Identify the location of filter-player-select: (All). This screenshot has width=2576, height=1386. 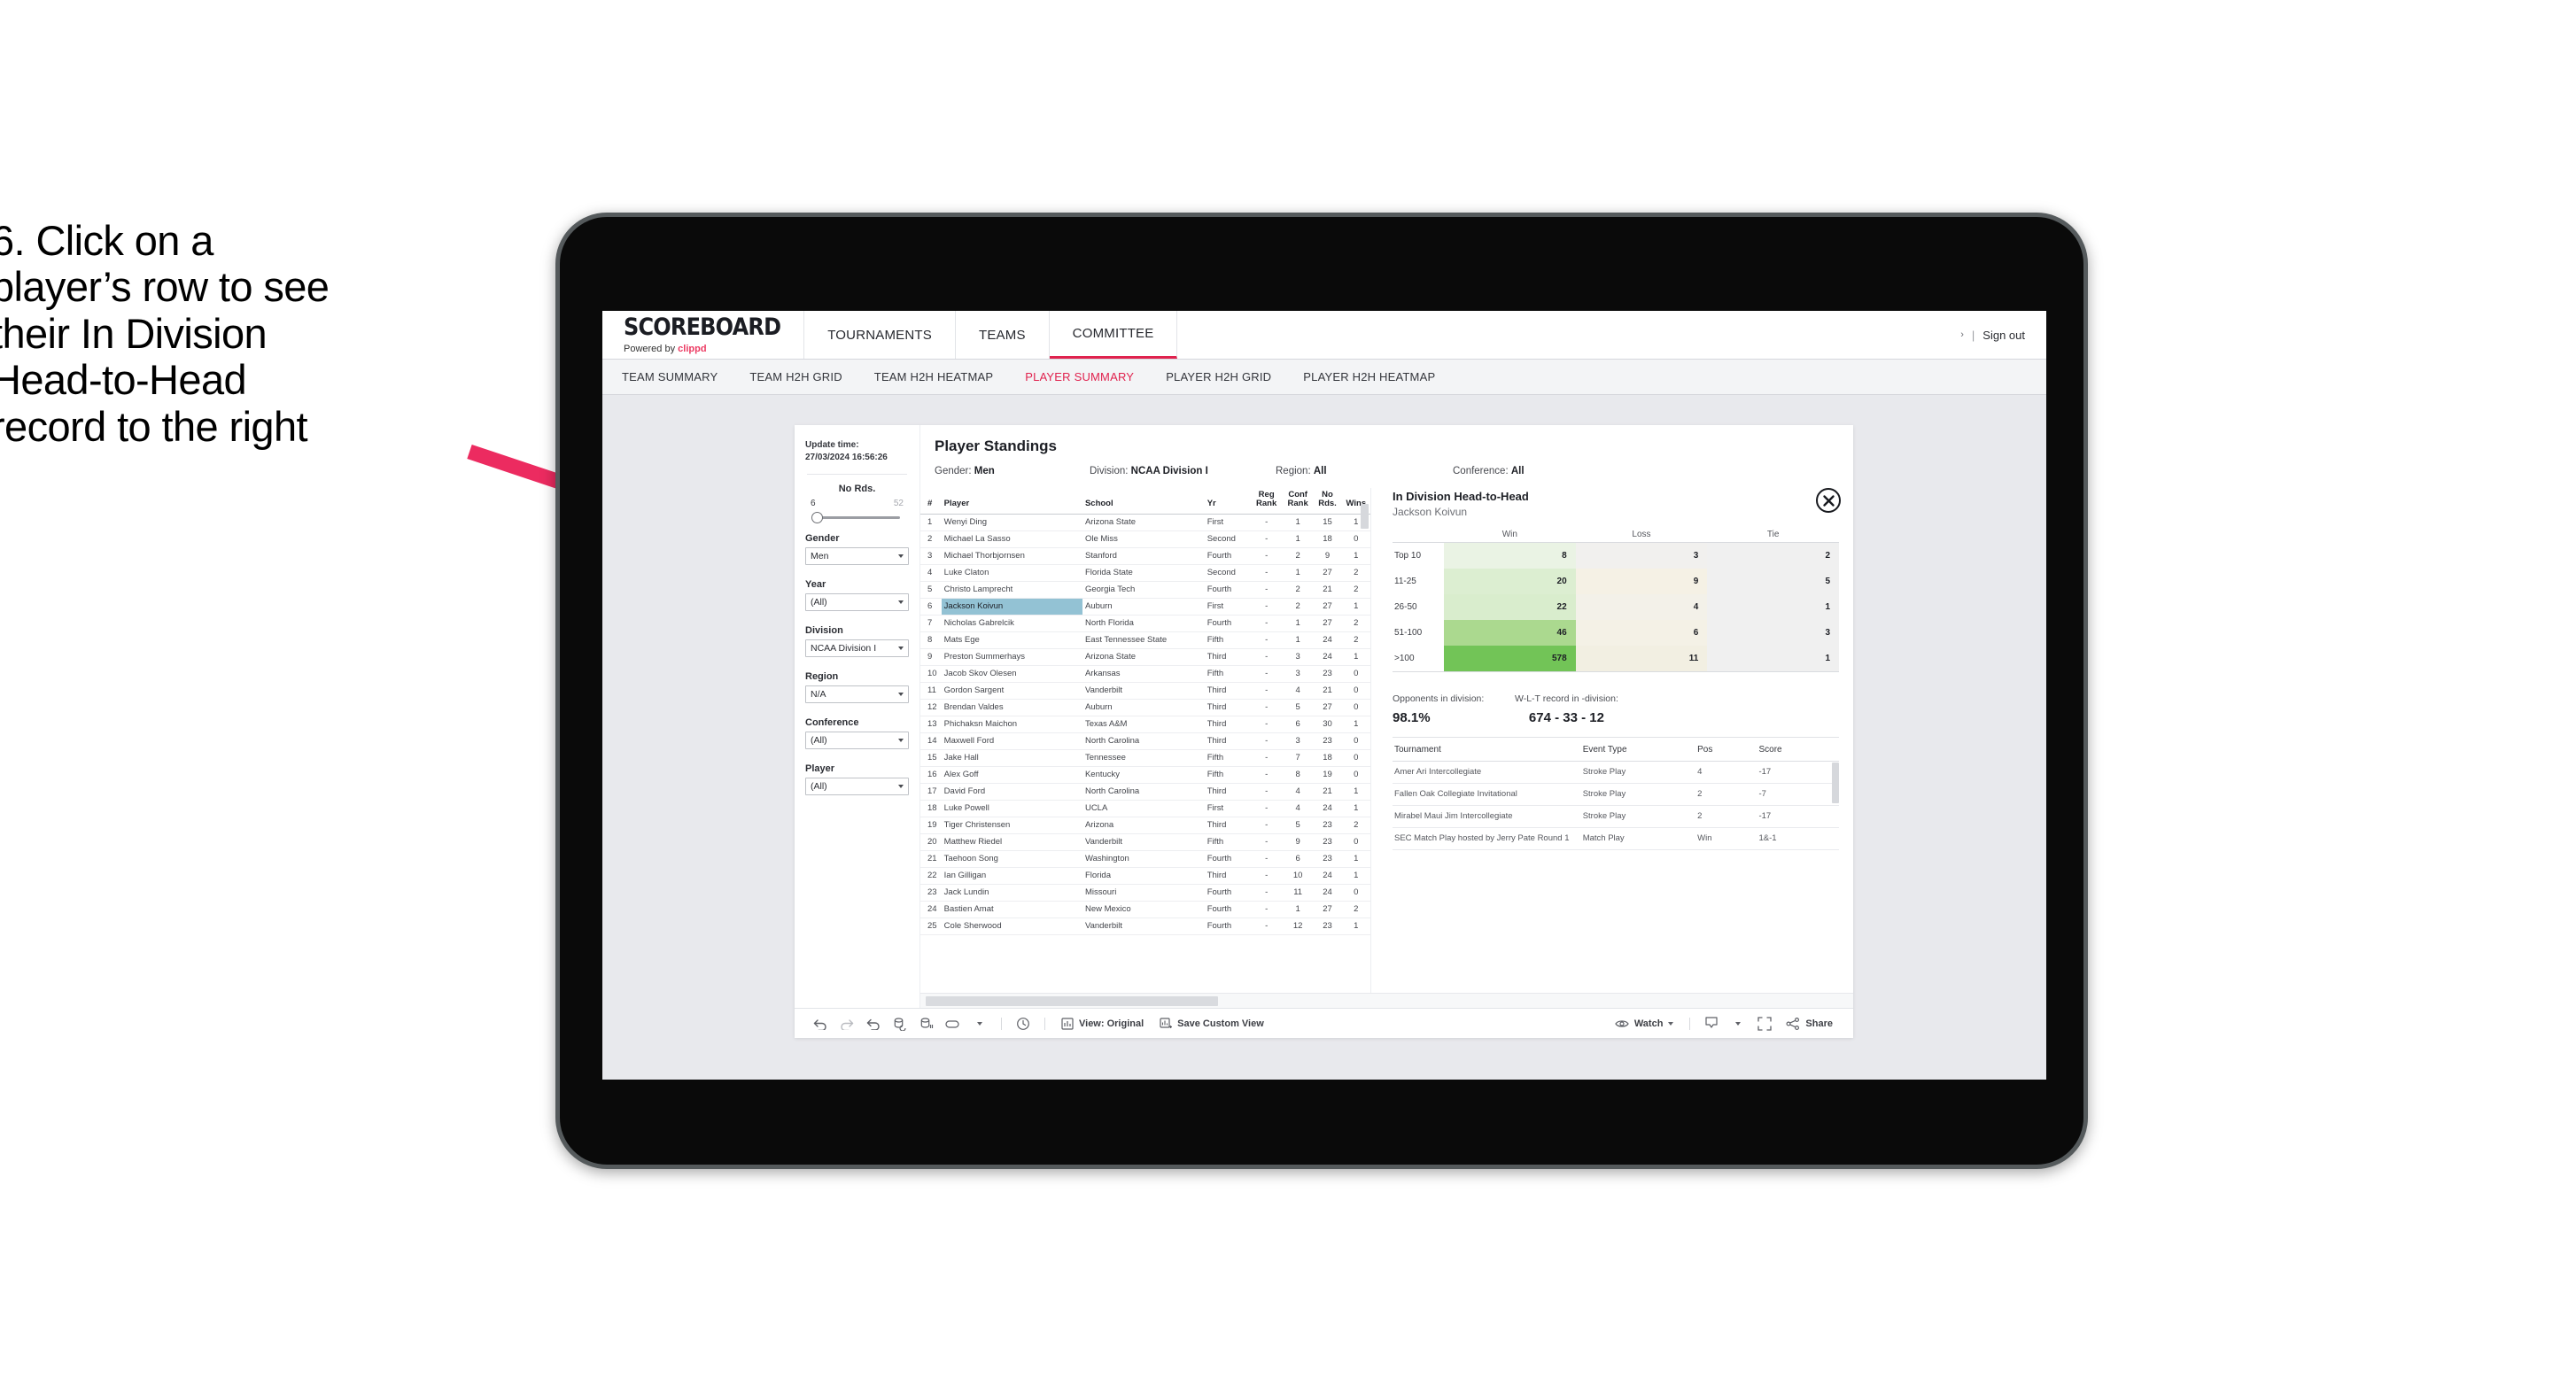
(857, 786).